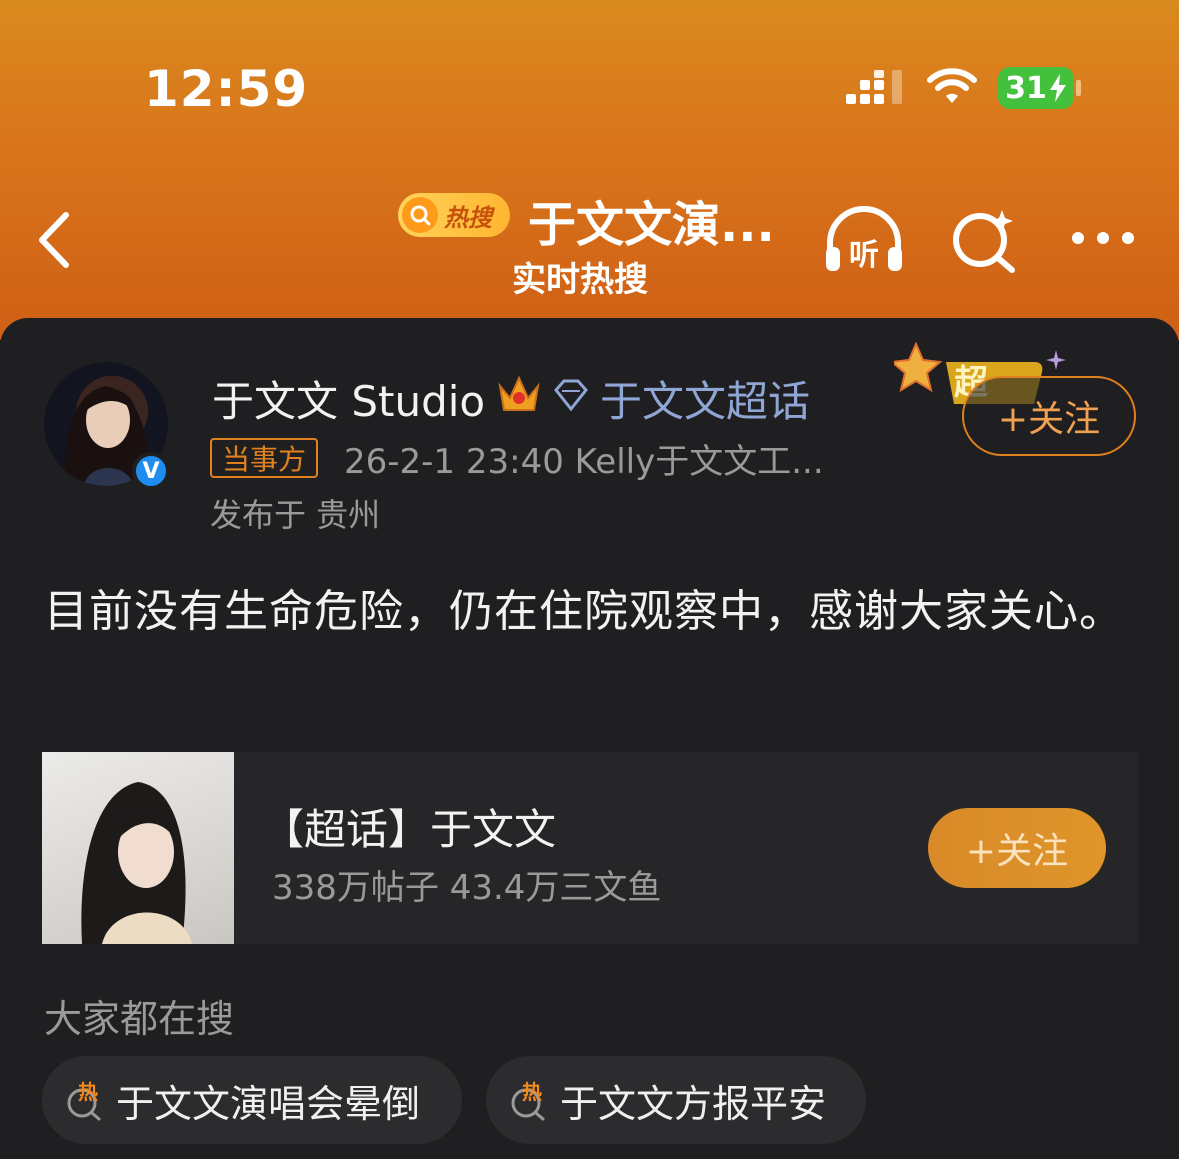 The height and width of the screenshot is (1159, 1179). Describe the element at coordinates (139, 1019) in the screenshot. I see `trending-section-title: 大家都在搜` at that location.